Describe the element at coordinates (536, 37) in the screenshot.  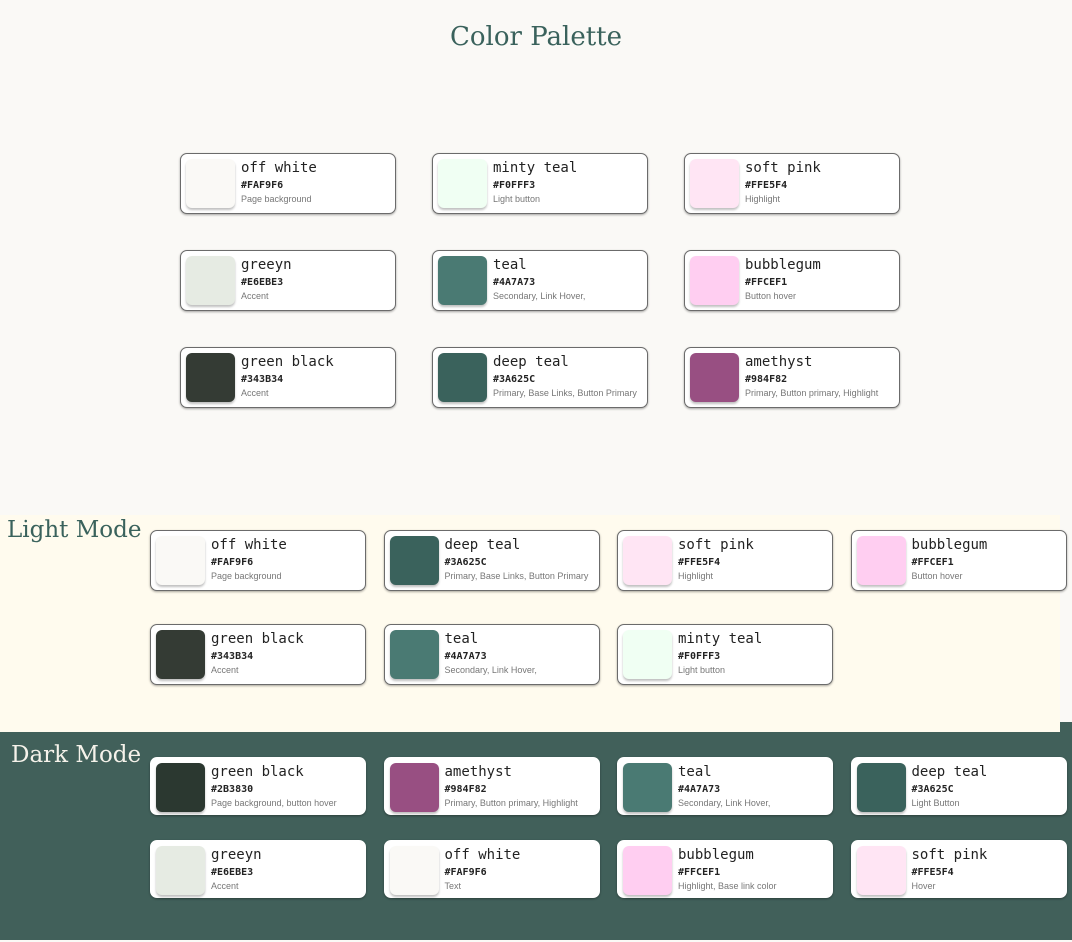
I see `page-title: Color Palette` at that location.